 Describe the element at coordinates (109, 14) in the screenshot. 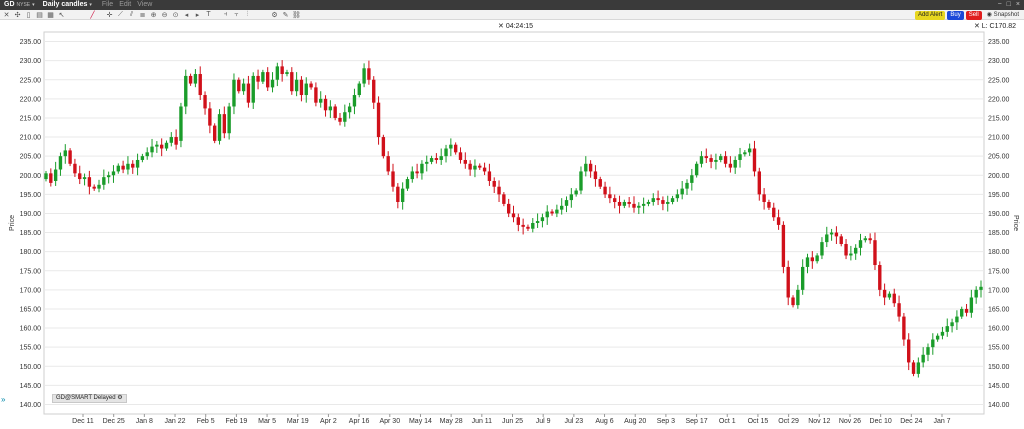

I see `draw-cross-icon: ✛` at that location.